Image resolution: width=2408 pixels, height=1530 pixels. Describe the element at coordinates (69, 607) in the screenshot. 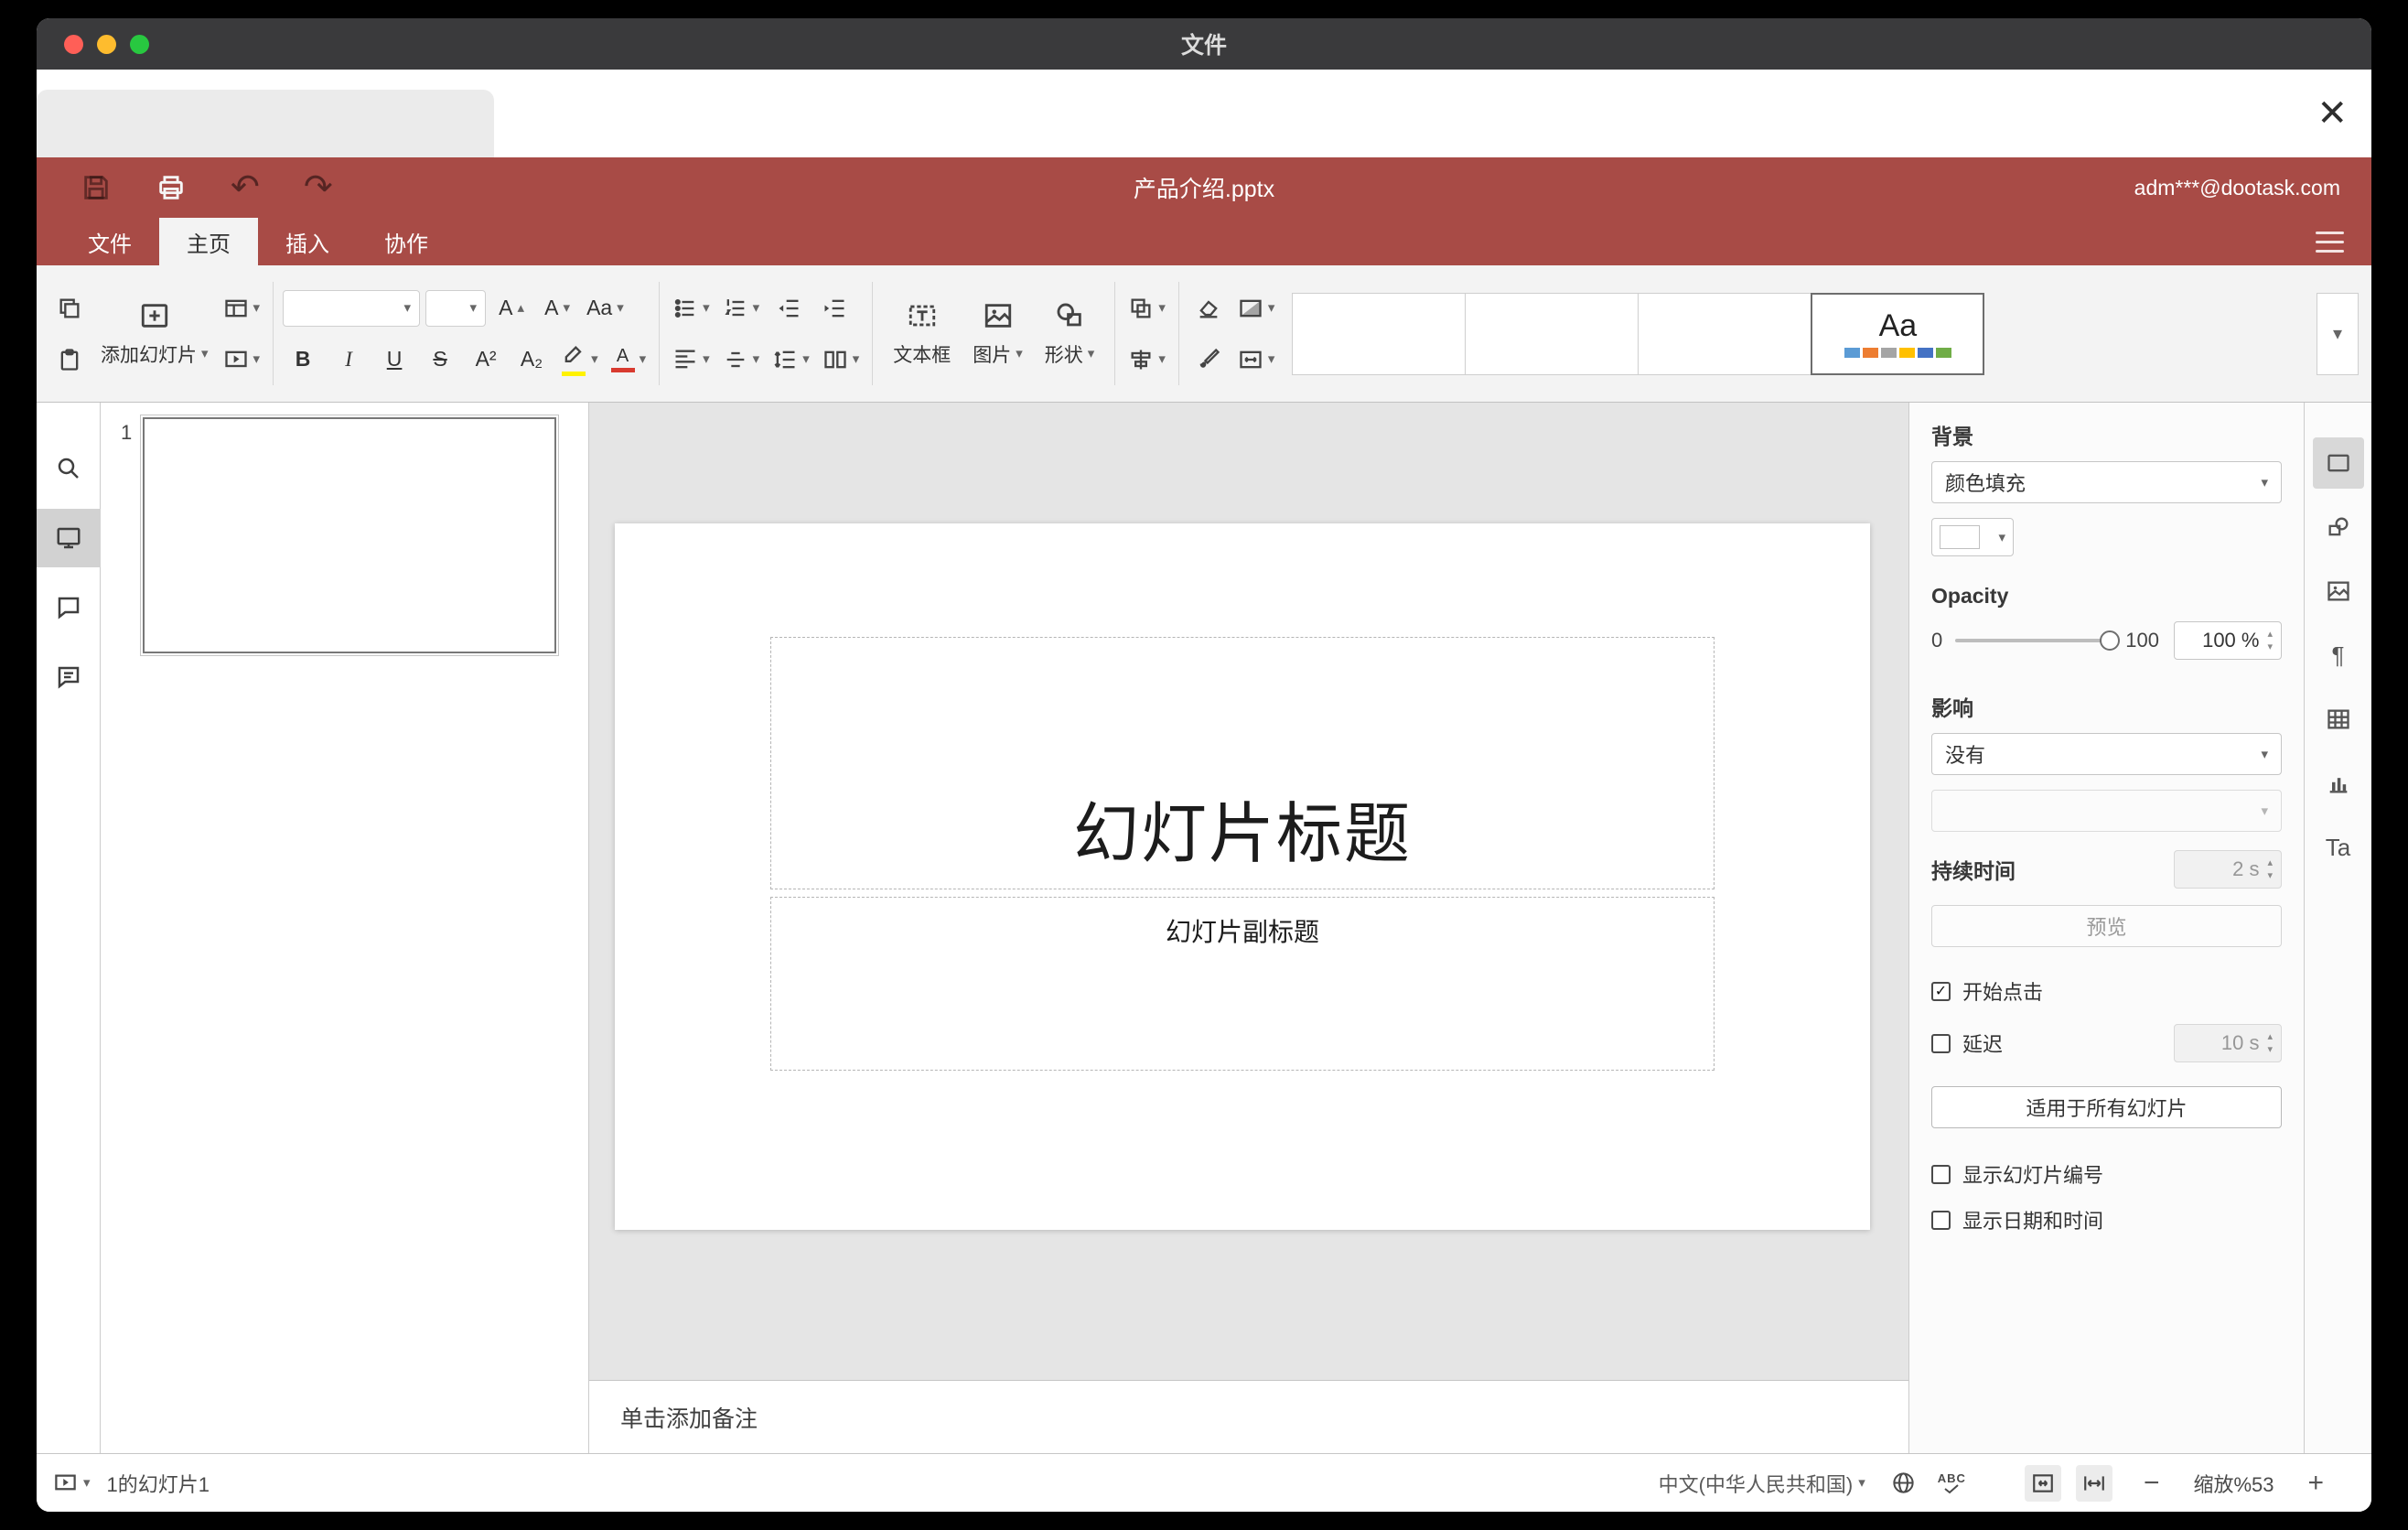

I see `comments-button` at that location.